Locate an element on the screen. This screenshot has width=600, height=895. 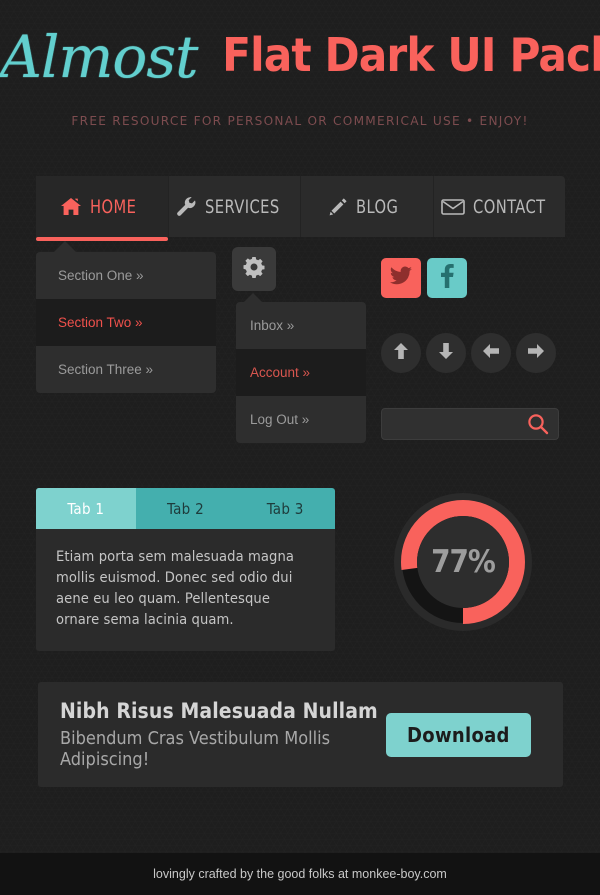
dropdown-item-inbox: Inbox » is located at coordinates (301, 325).